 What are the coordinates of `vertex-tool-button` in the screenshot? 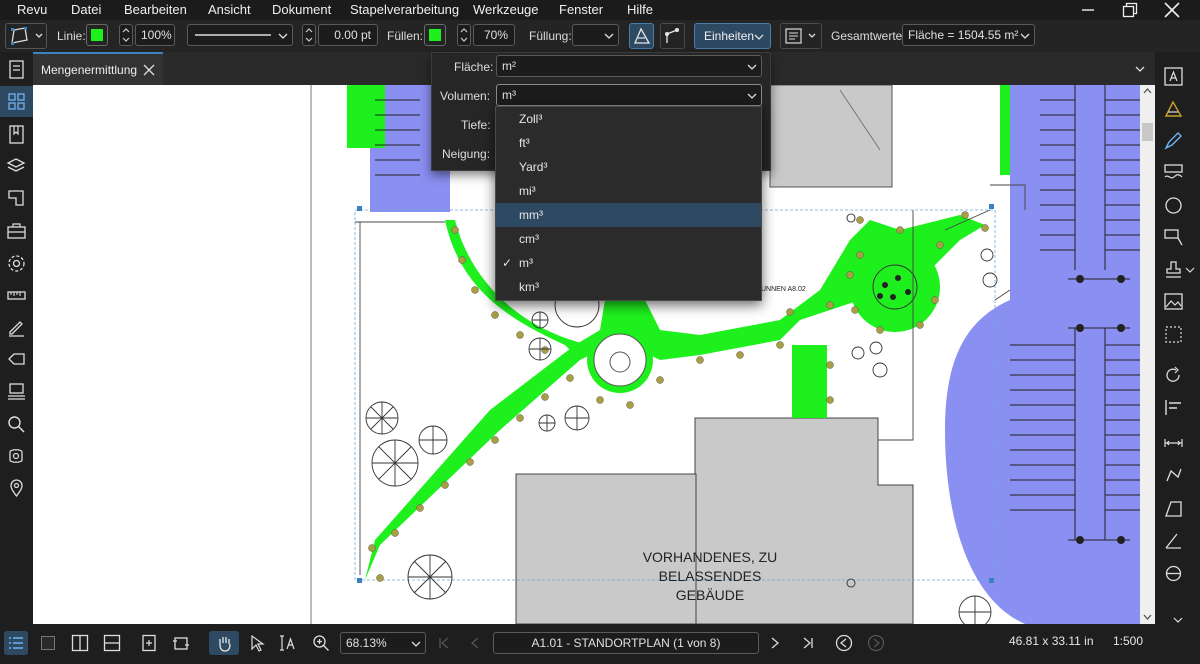 It's located at (672, 36).